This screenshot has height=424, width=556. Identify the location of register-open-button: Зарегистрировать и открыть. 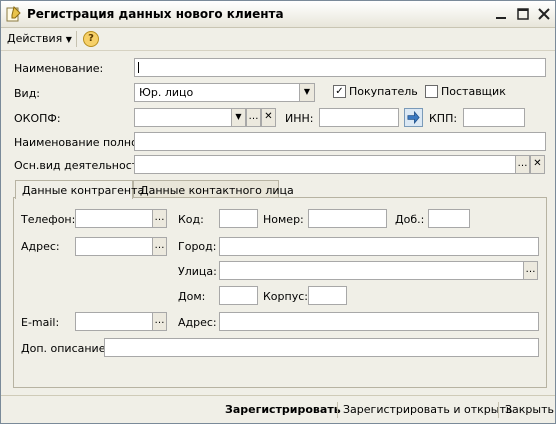
(427, 409).